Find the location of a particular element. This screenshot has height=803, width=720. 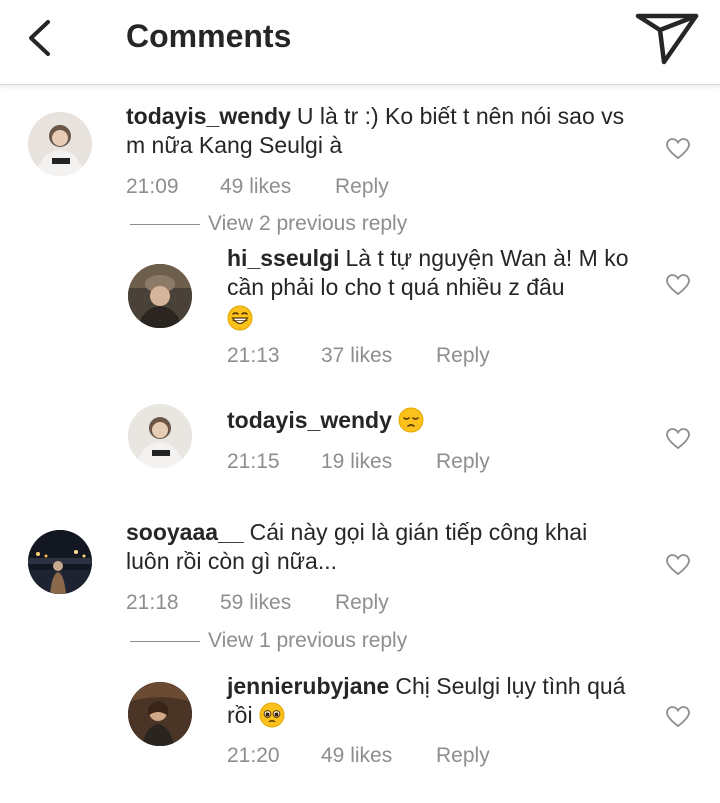

comment-meta: 21:18 59 likes Reply is located at coordinates (326, 604).